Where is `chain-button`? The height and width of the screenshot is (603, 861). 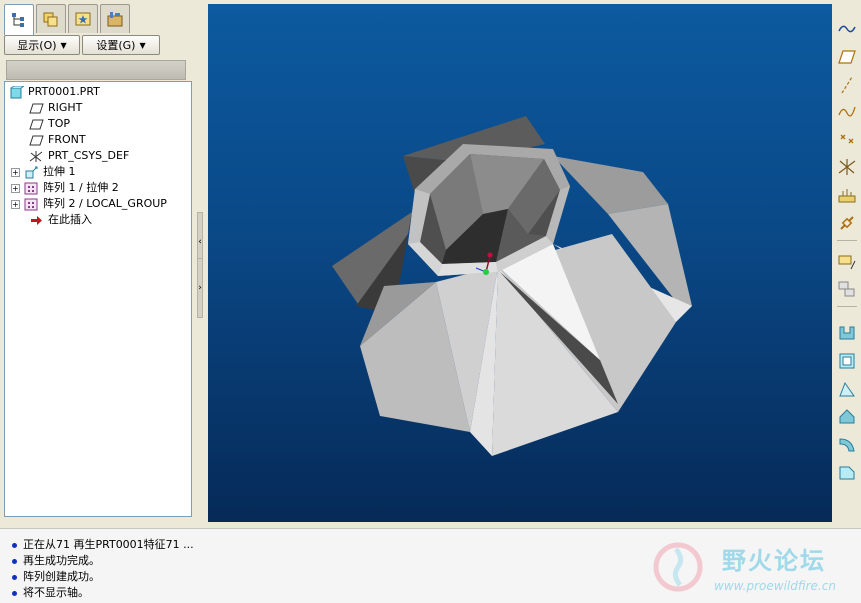
chain-button is located at coordinates (847, 223).